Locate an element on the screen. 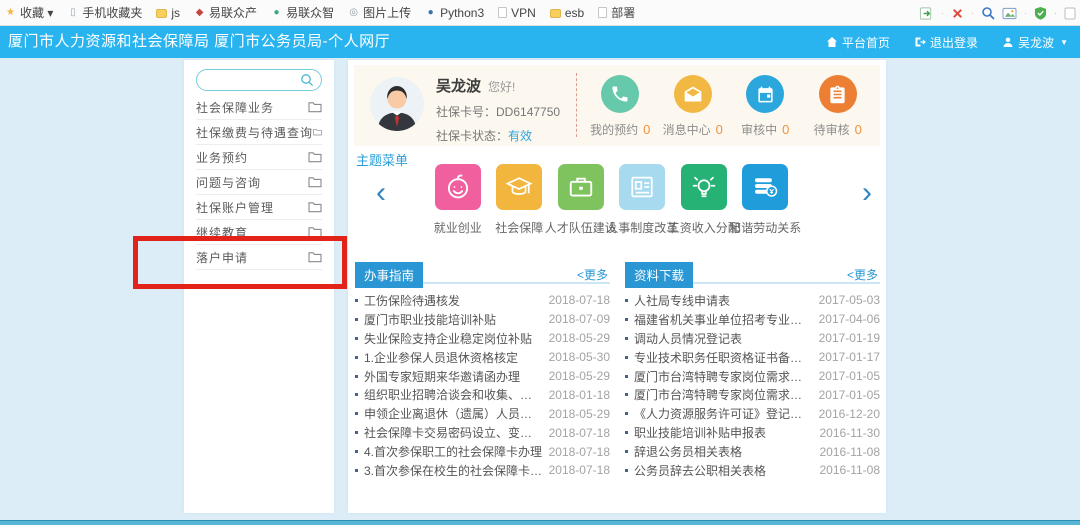  theme-tile-labor-relations: 和谐劳动关系 is located at coordinates (765, 200).